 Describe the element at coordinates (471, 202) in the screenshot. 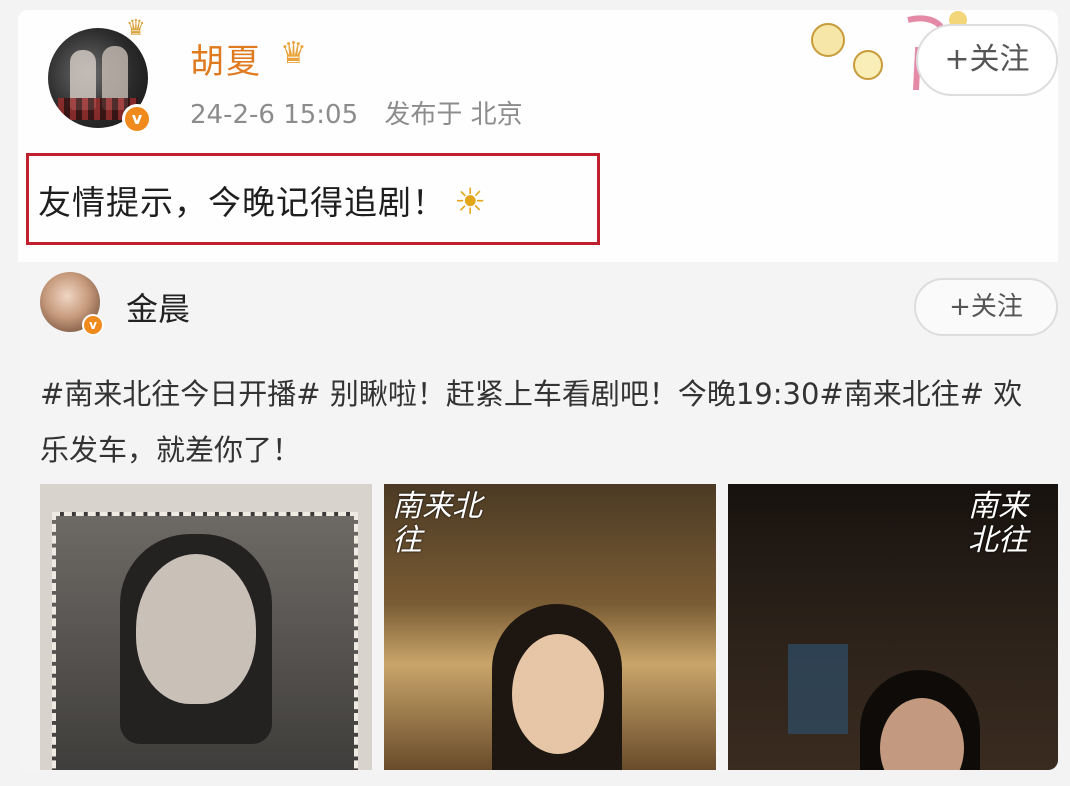

I see `sun-emoji-icon: ☀` at that location.